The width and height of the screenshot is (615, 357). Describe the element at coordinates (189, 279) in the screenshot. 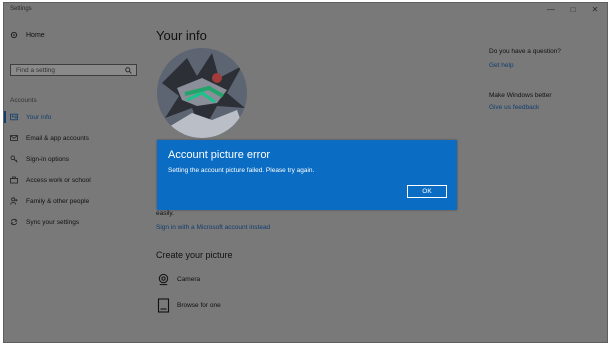

I see `camera-option-label: Camera` at that location.